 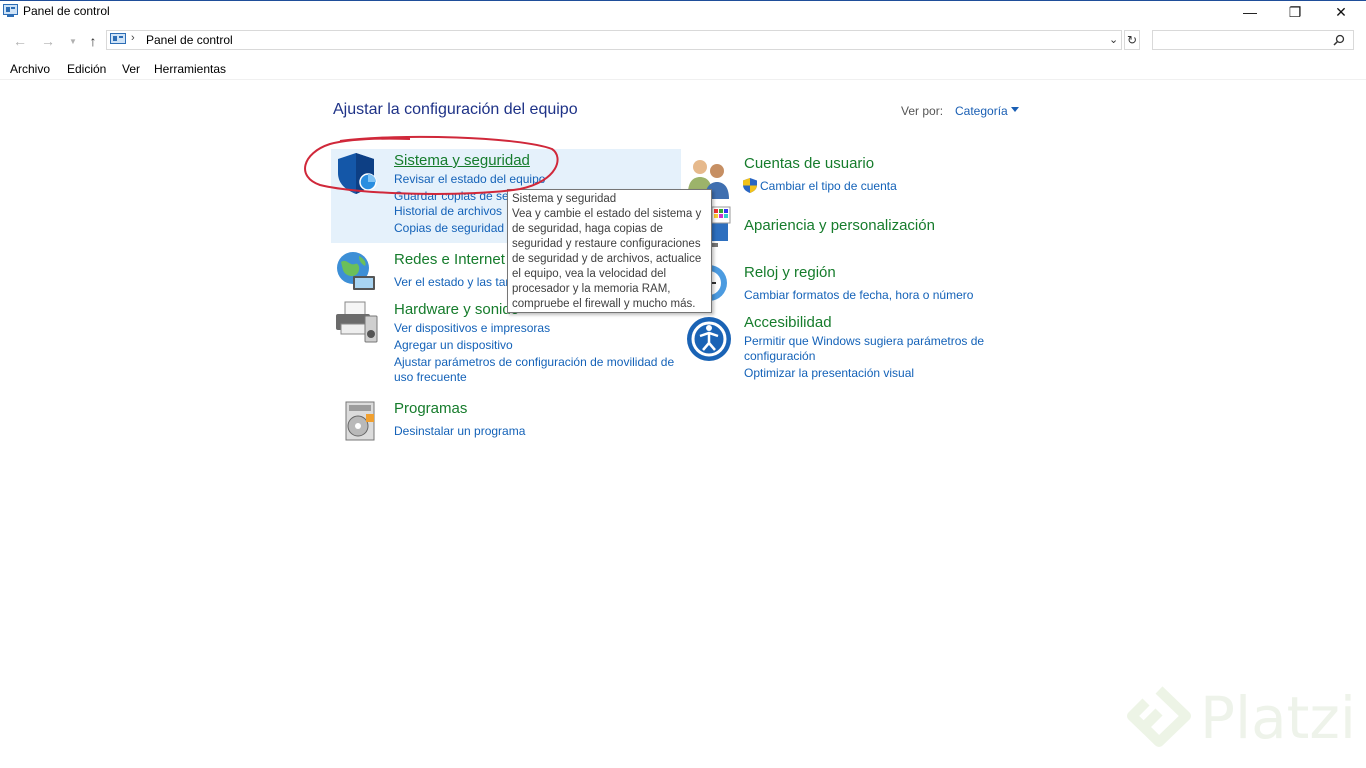 What do you see at coordinates (1113, 39) in the screenshot?
I see `address-dropdown-chevron-icon: ⌄` at bounding box center [1113, 39].